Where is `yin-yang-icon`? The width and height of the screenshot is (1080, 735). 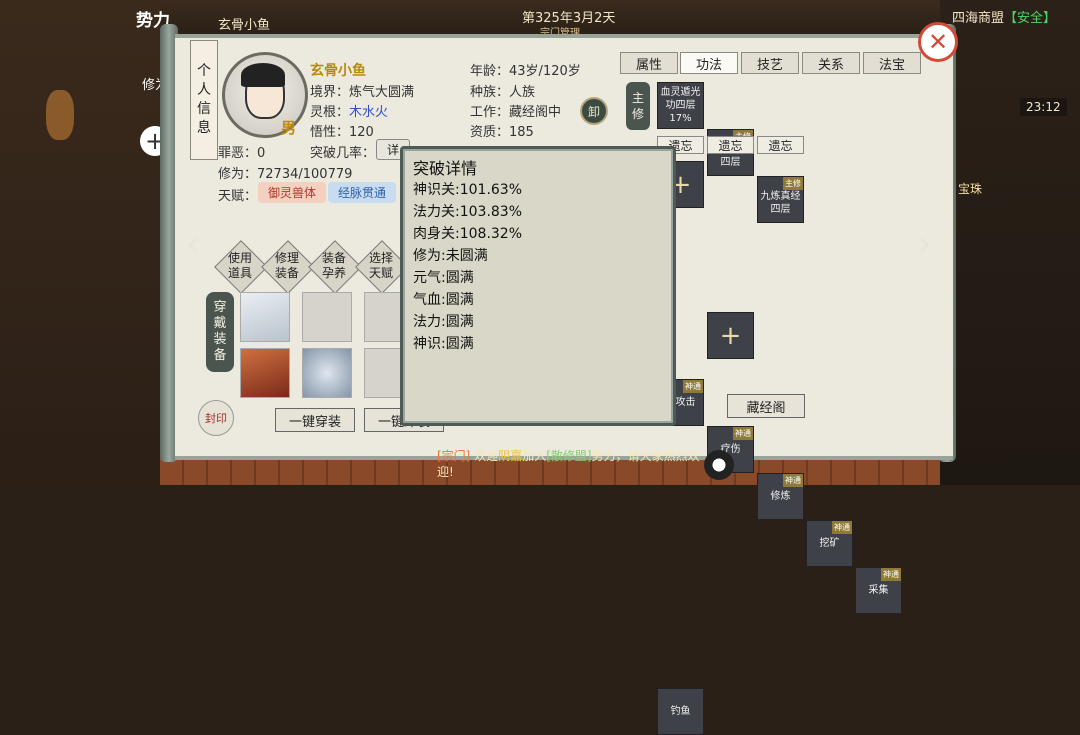
yin-yang-icon is located at coordinates (719, 465).